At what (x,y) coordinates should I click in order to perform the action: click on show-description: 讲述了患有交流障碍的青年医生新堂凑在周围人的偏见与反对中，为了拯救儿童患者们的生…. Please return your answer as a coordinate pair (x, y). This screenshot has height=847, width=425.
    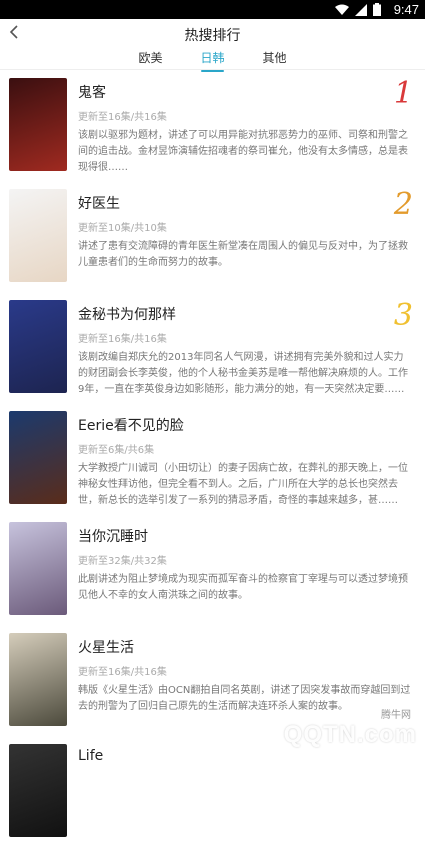
    Looking at the image, I should click on (243, 254).